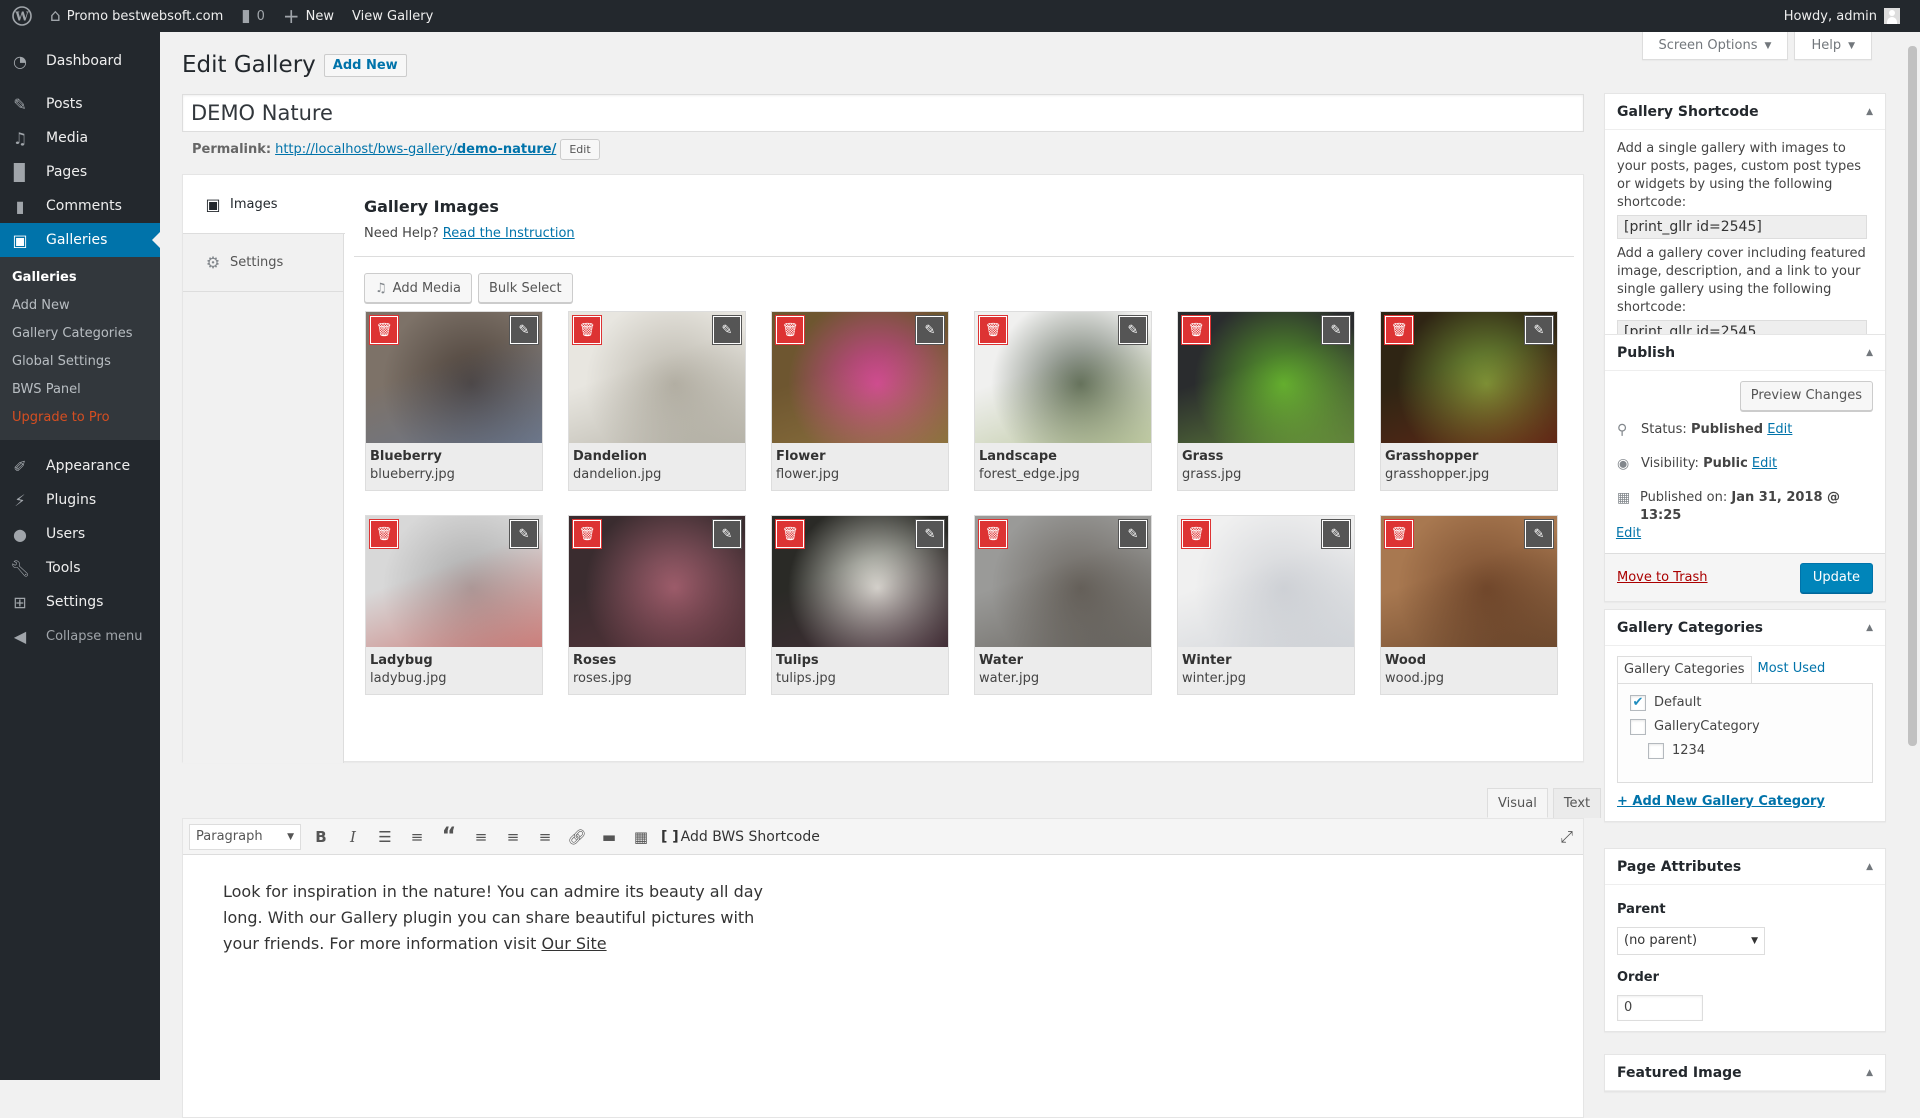  Describe the element at coordinates (80, 306) in the screenshot. I see `submenu-add-new: Add New` at that location.